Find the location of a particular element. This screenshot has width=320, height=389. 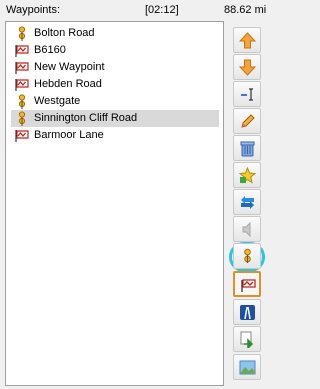

text-cursor-icon is located at coordinates (247, 94).